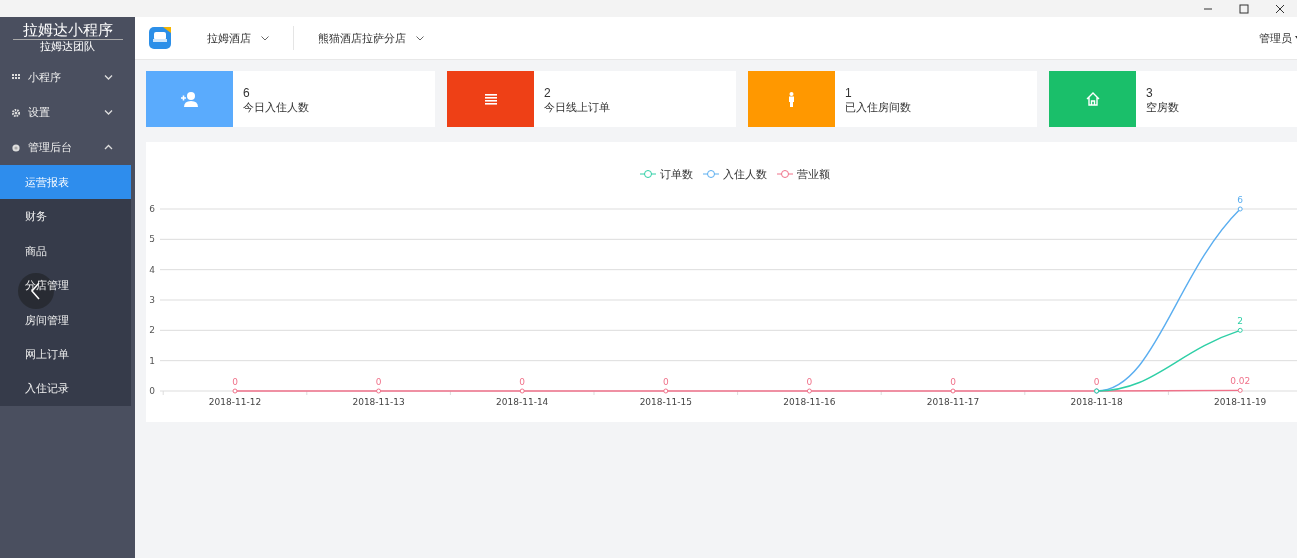  Describe the element at coordinates (548, 93) in the screenshot. I see `stat-value: 2` at that location.